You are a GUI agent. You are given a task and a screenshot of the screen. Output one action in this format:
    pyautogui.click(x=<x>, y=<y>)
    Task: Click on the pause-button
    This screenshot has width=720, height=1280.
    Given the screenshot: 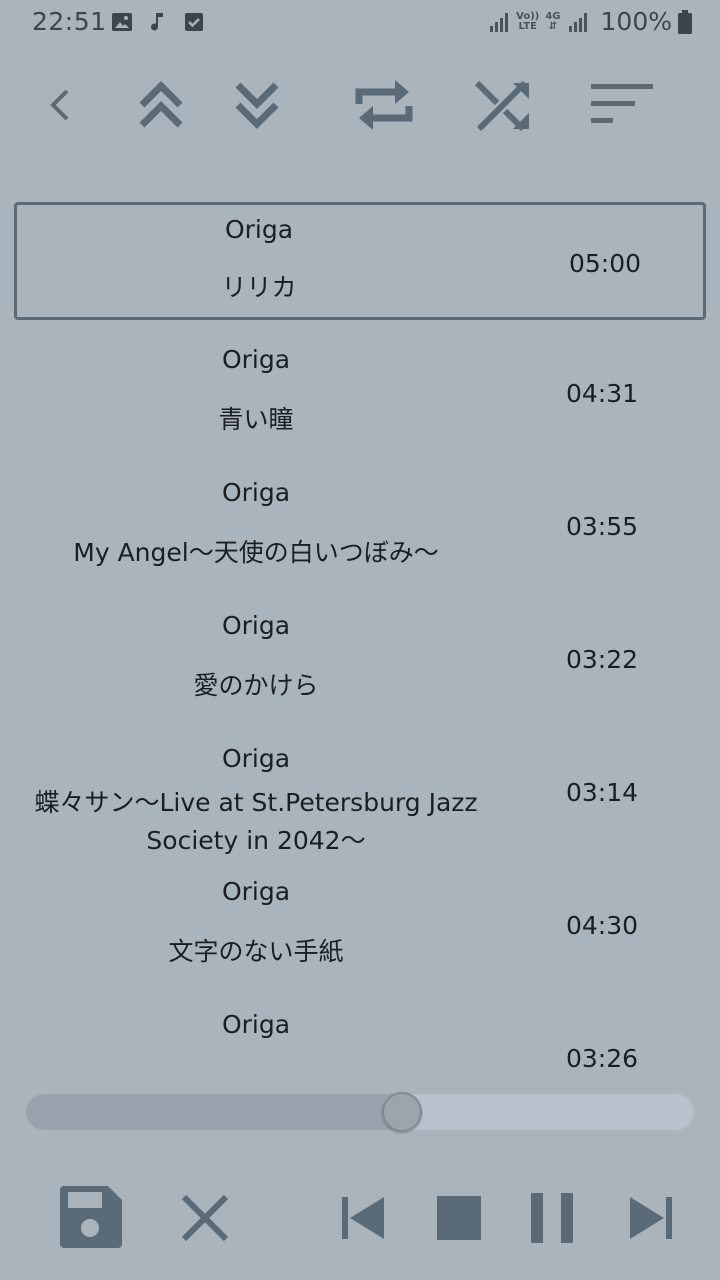 What is the action you would take?
    pyautogui.click(x=553, y=1218)
    